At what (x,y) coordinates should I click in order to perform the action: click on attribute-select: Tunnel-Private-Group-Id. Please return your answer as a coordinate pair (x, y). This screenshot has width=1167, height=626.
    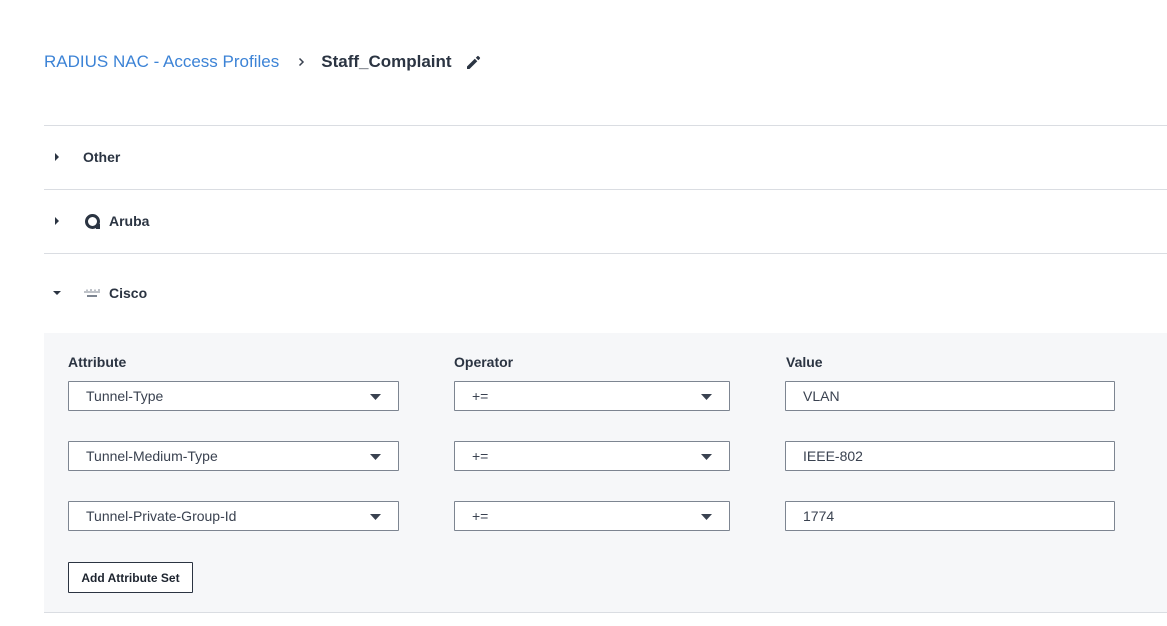
    Looking at the image, I should click on (233, 516).